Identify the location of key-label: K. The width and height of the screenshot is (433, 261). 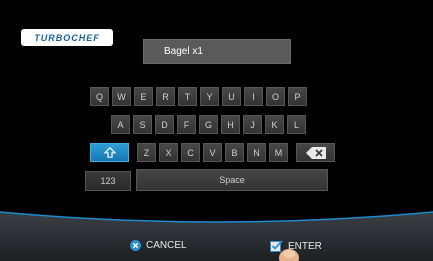
(274, 124).